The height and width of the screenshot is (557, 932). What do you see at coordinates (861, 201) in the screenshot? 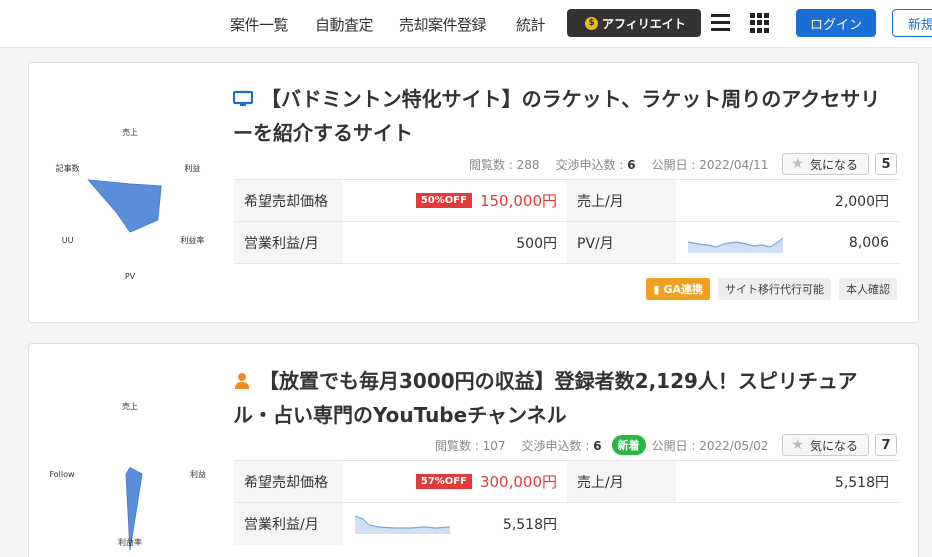
I see `monthly-sales-value: 2,000円` at bounding box center [861, 201].